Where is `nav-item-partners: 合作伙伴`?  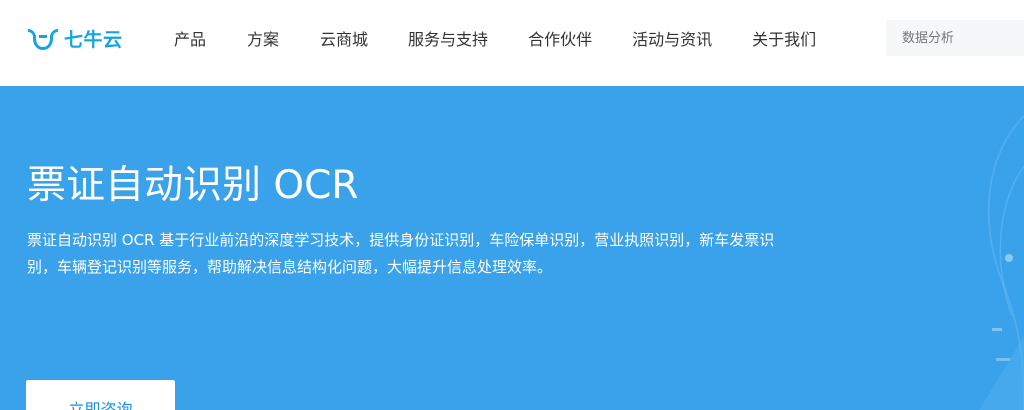
nav-item-partners: 合作伙伴 is located at coordinates (560, 38).